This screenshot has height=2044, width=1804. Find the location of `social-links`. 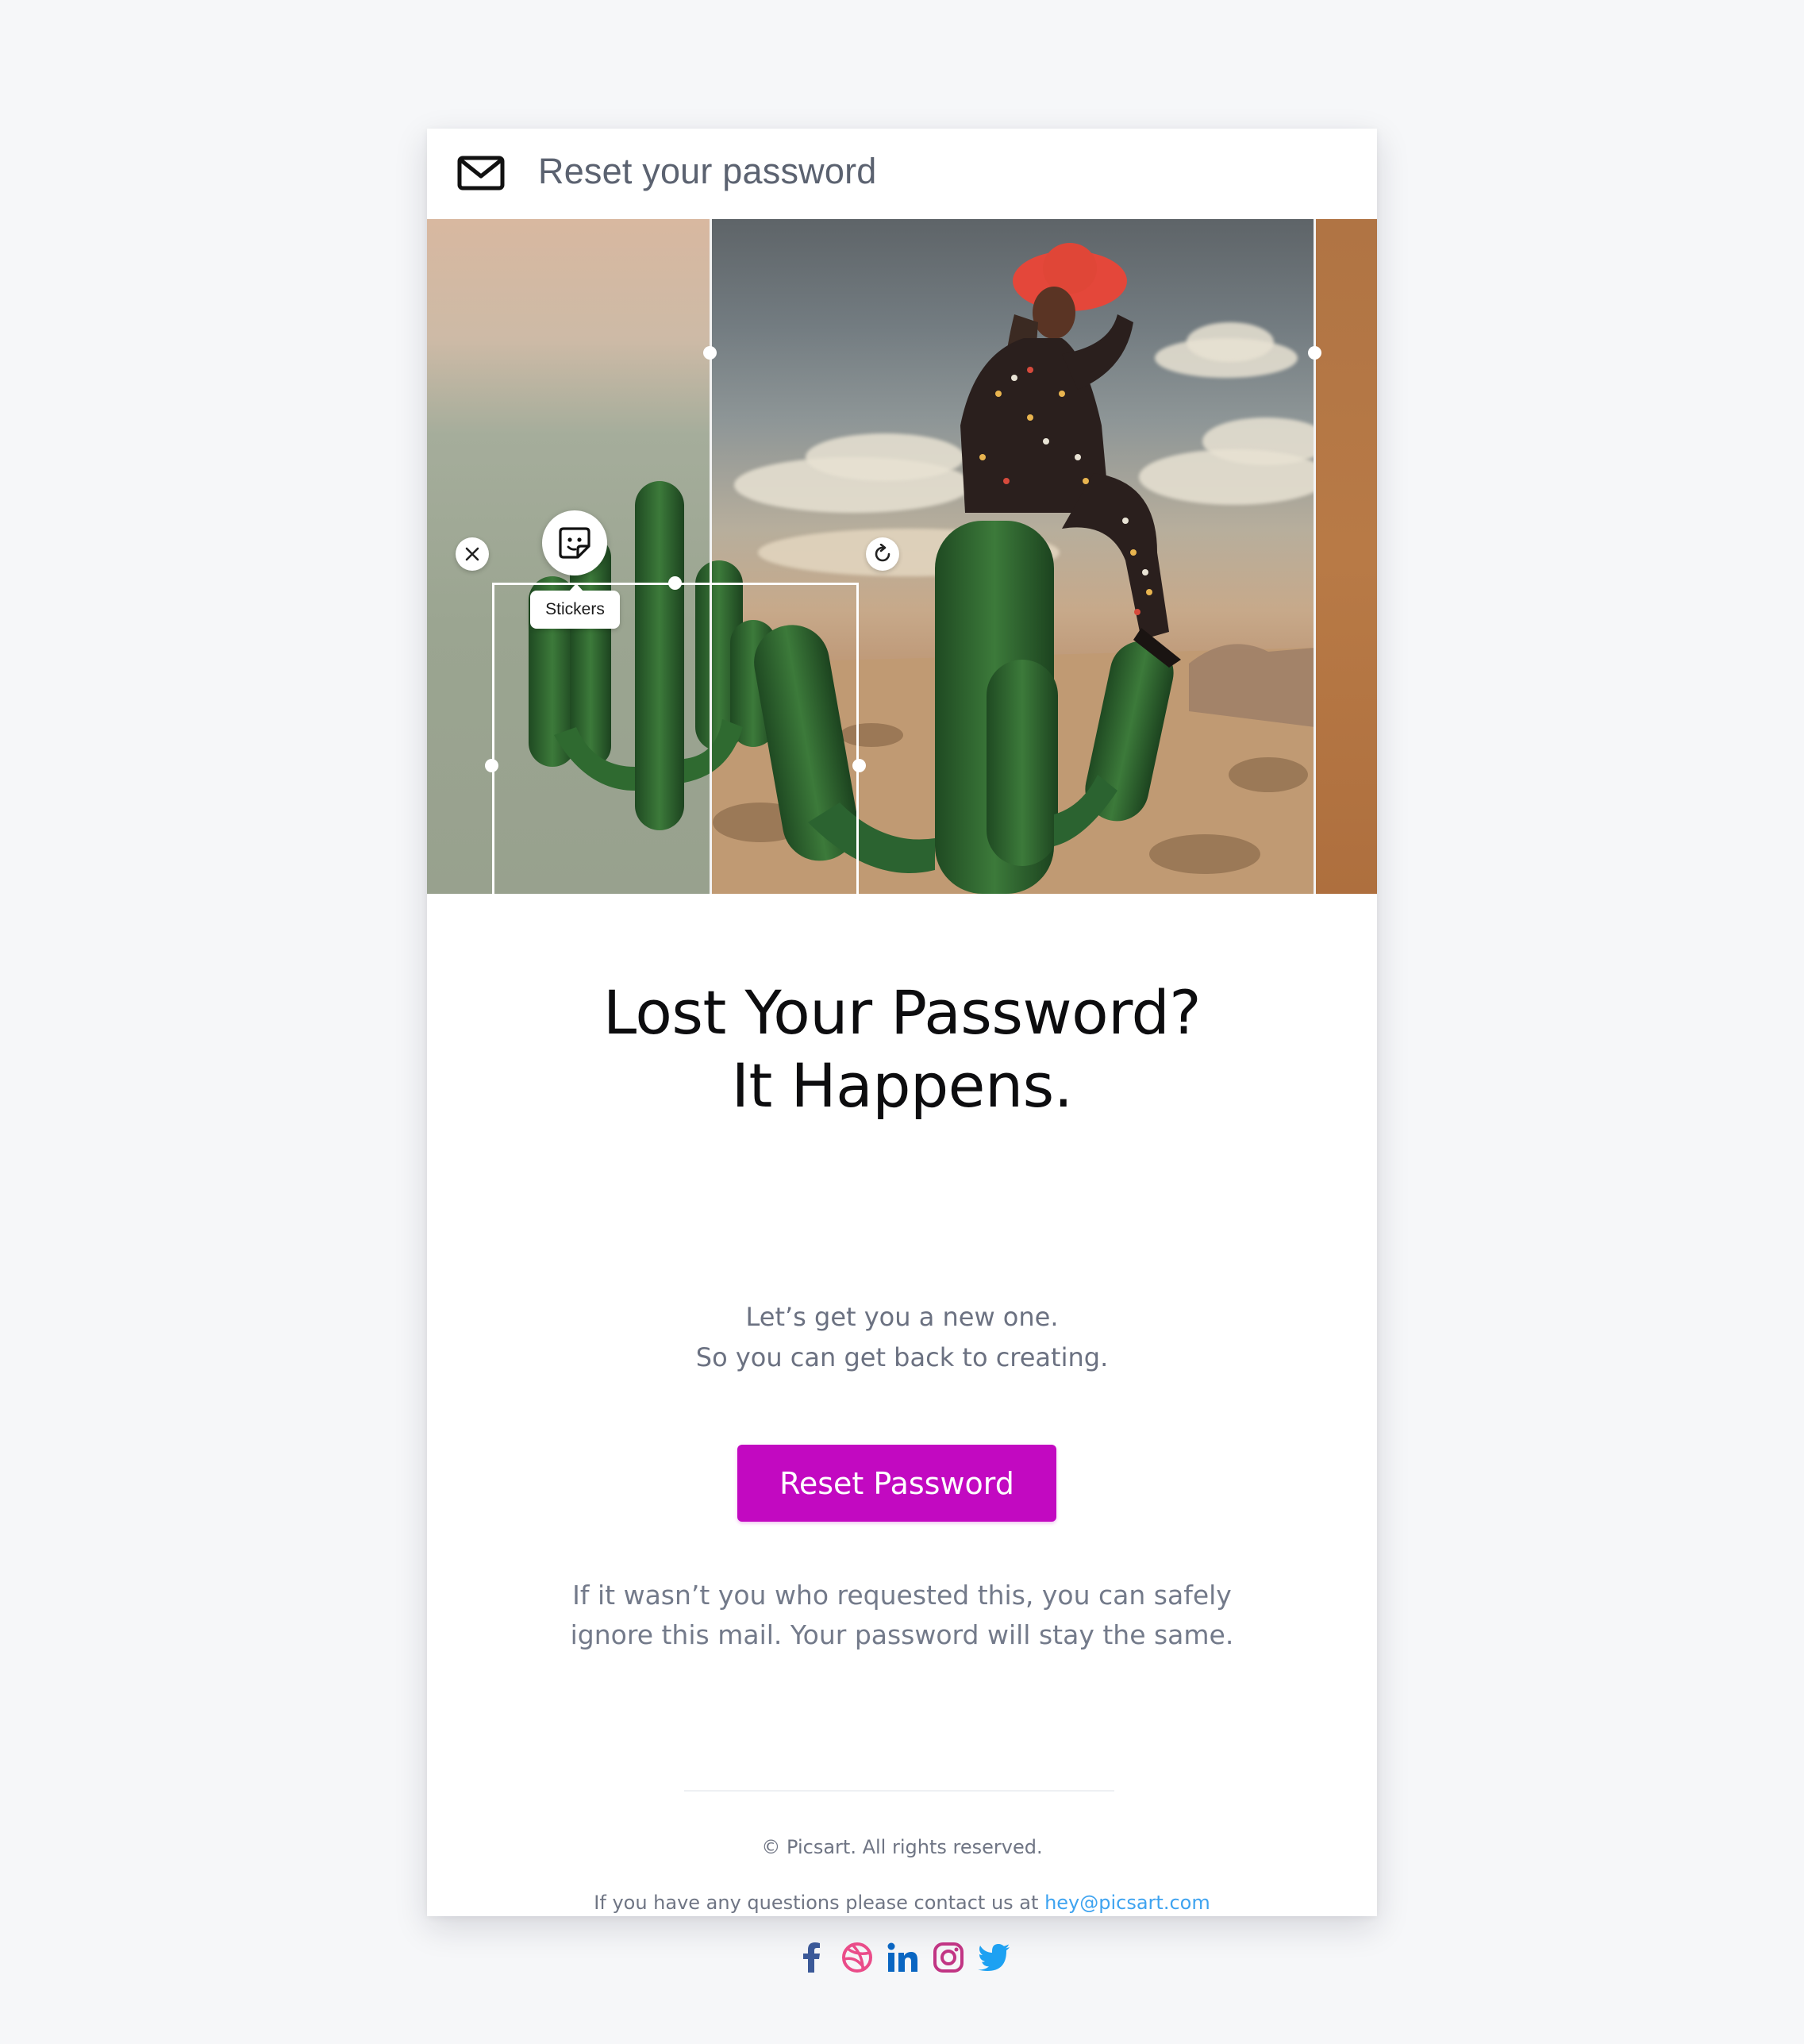

social-links is located at coordinates (902, 1957).